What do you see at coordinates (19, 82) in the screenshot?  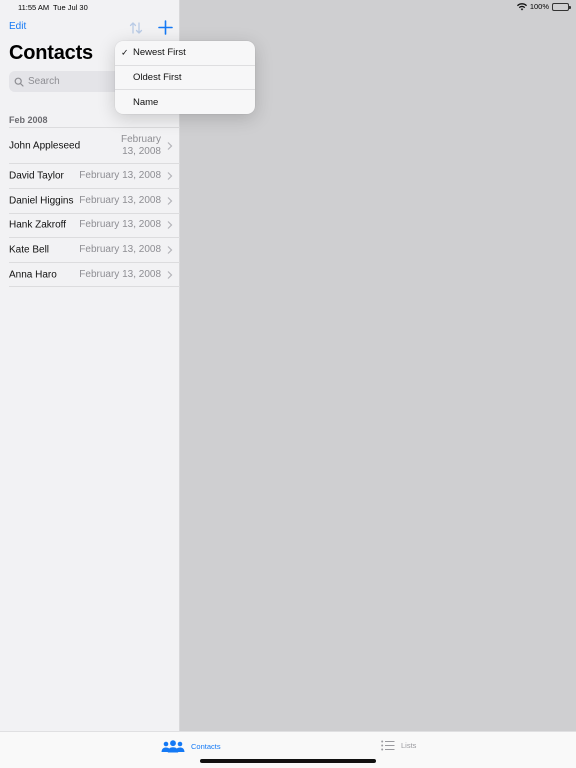 I see `search-icon` at bounding box center [19, 82].